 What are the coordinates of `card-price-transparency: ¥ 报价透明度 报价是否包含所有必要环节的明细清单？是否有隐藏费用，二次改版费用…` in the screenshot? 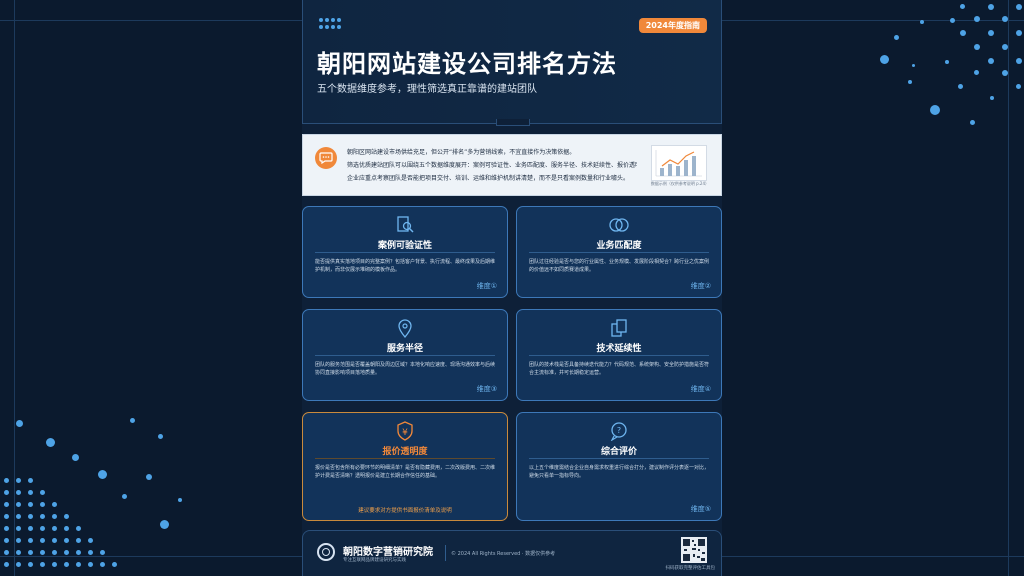 It's located at (405, 466).